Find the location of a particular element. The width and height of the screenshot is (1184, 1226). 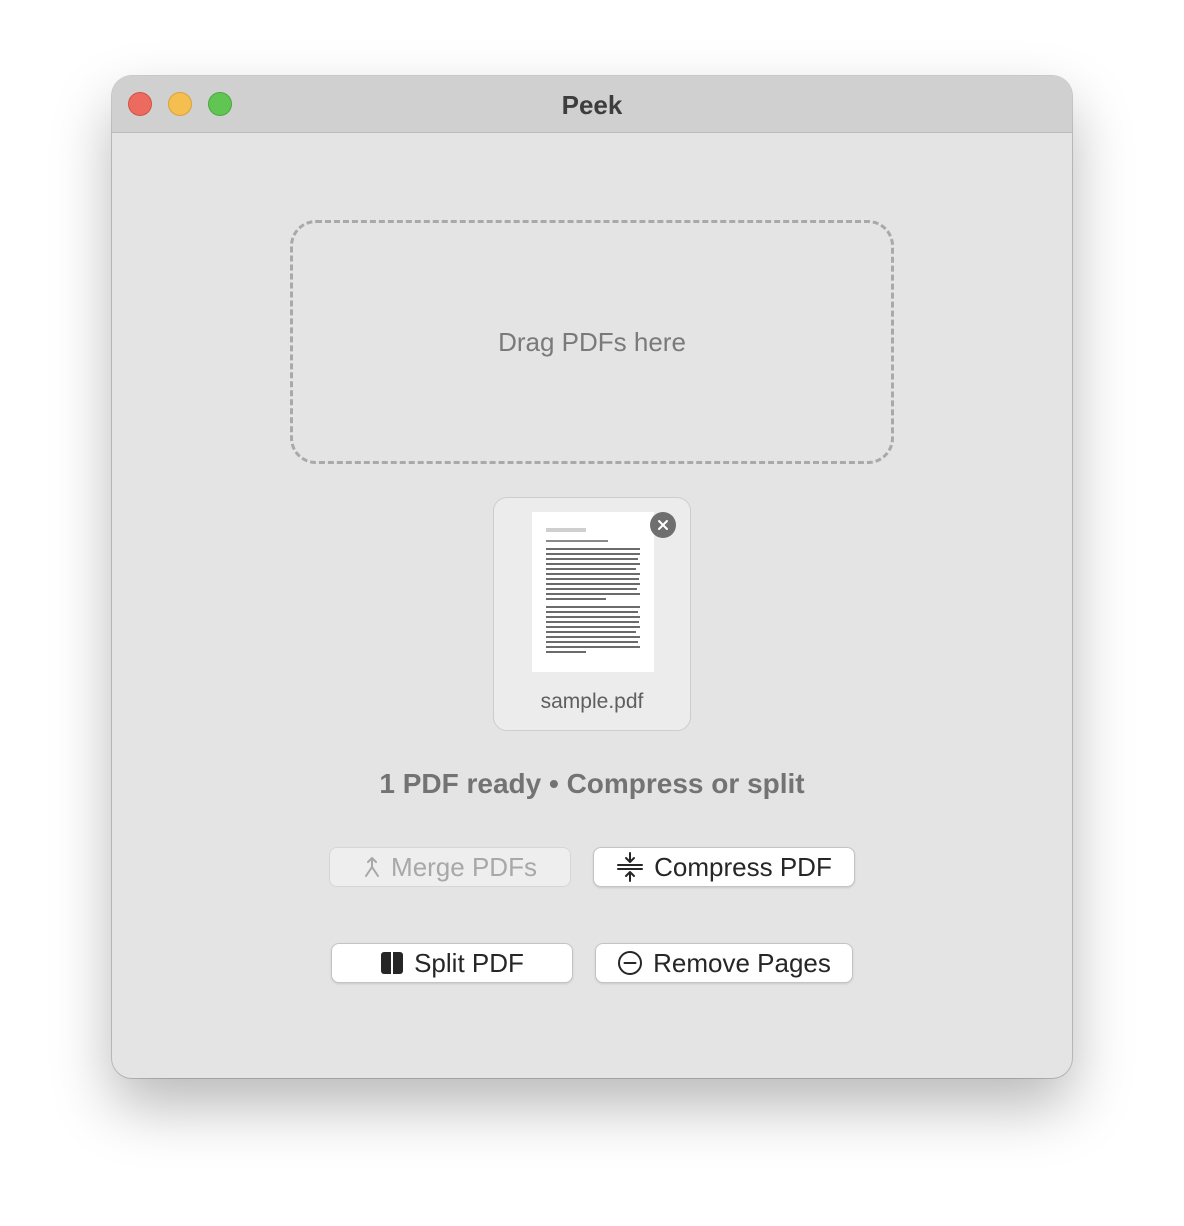

pdf-thumbnail is located at coordinates (593, 592).